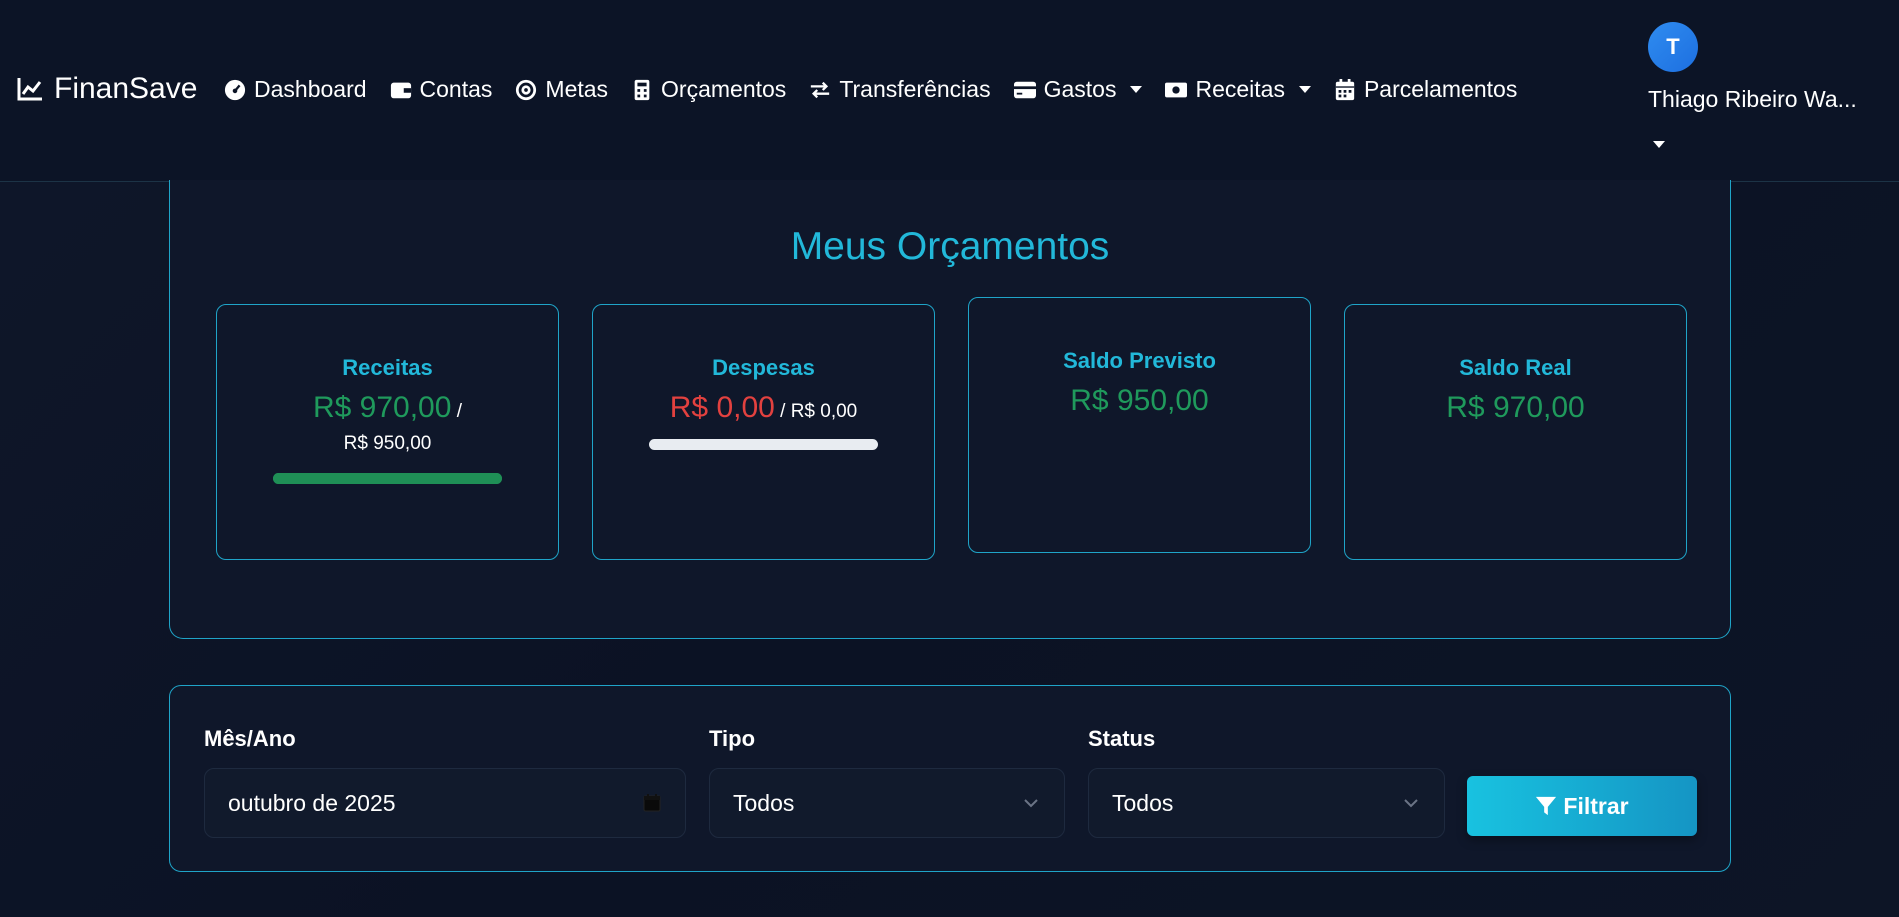 This screenshot has height=917, width=1899. Describe the element at coordinates (1440, 89) in the screenshot. I see `nav-label-parcelamentos: Parcelamentos` at that location.